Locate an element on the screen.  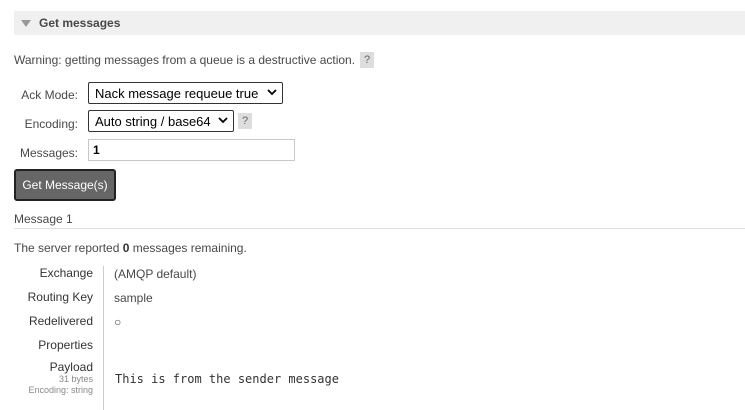
ack-mode-label: Ack Mode: is located at coordinates (49, 95).